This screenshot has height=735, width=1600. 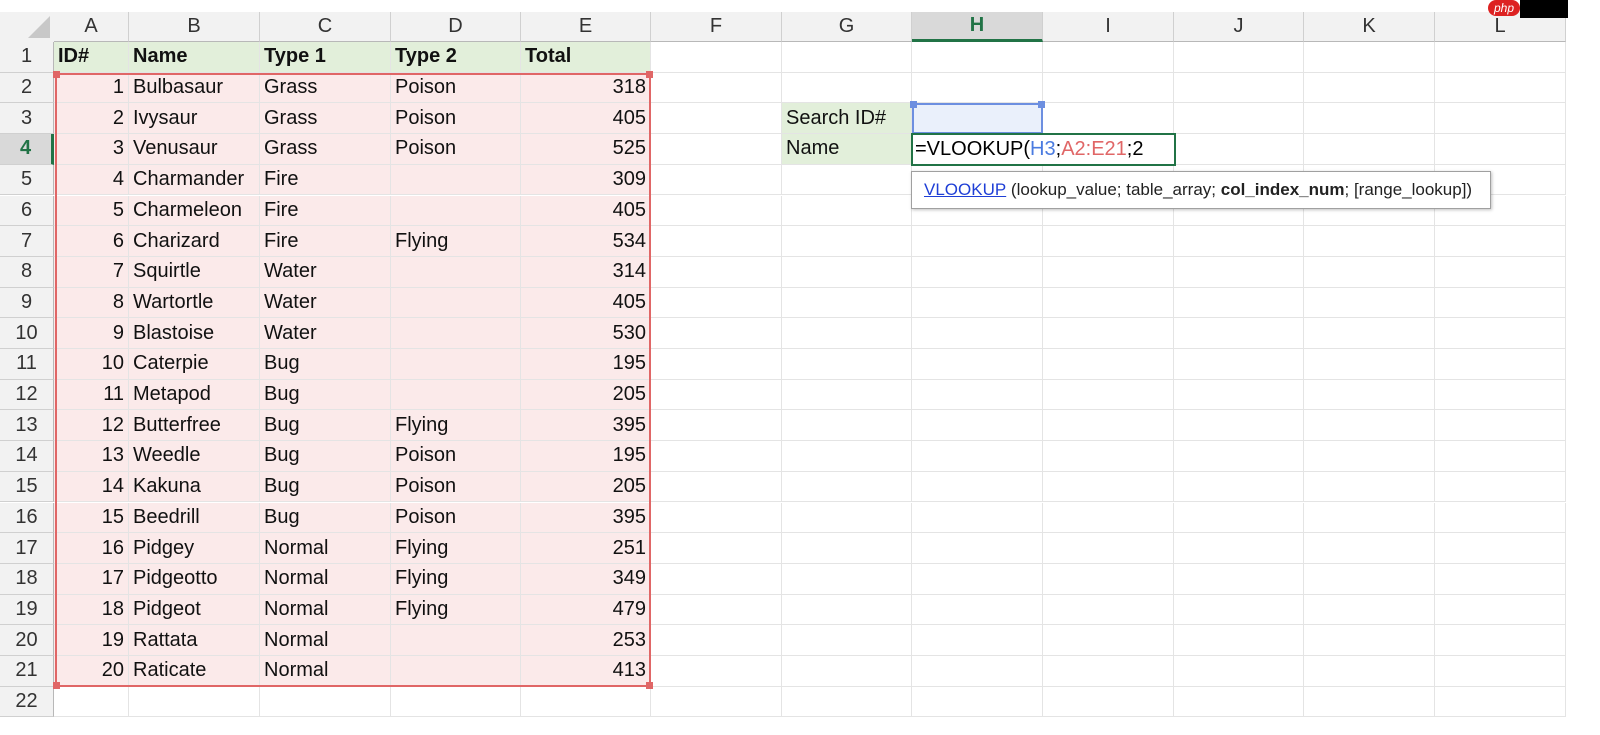 What do you see at coordinates (586, 119) in the screenshot?
I see `table-cell: 405` at bounding box center [586, 119].